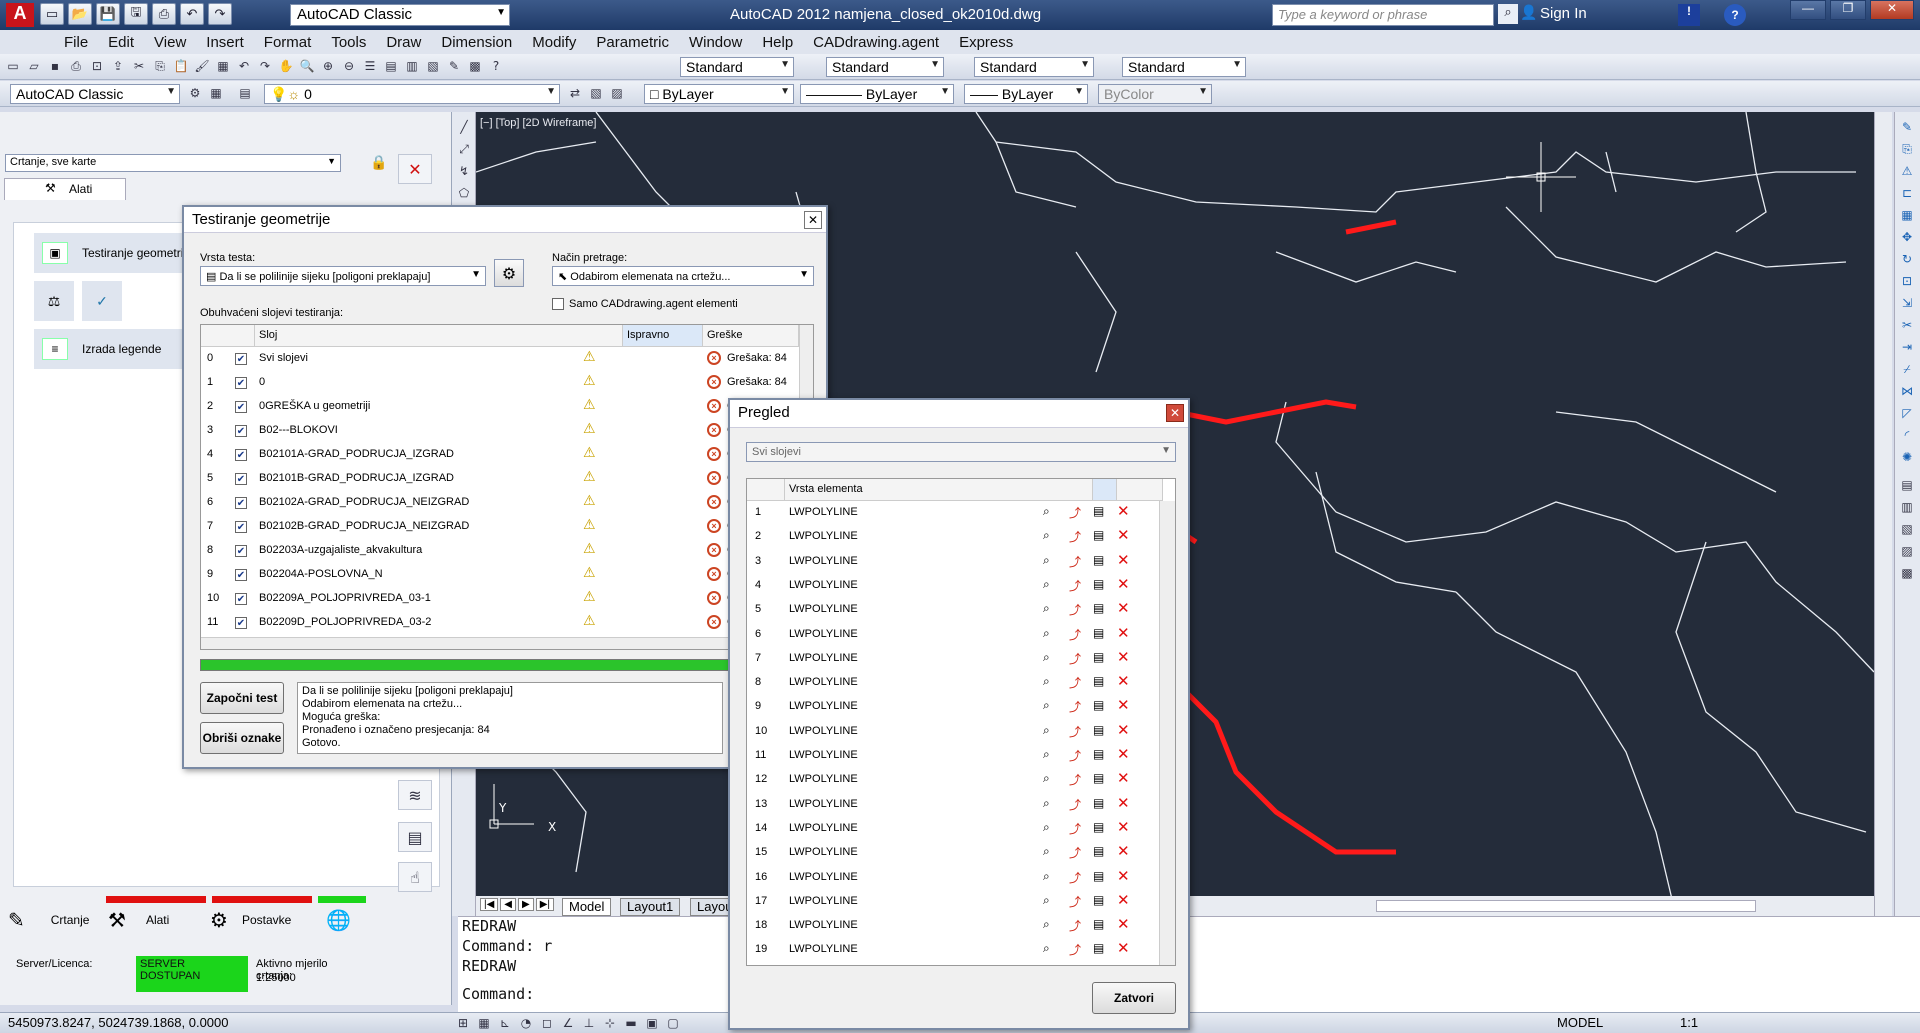 The height and width of the screenshot is (1033, 1920). I want to click on samo-cad-checkbox-row: Samo CADdrawing.agent elementi, so click(645, 304).